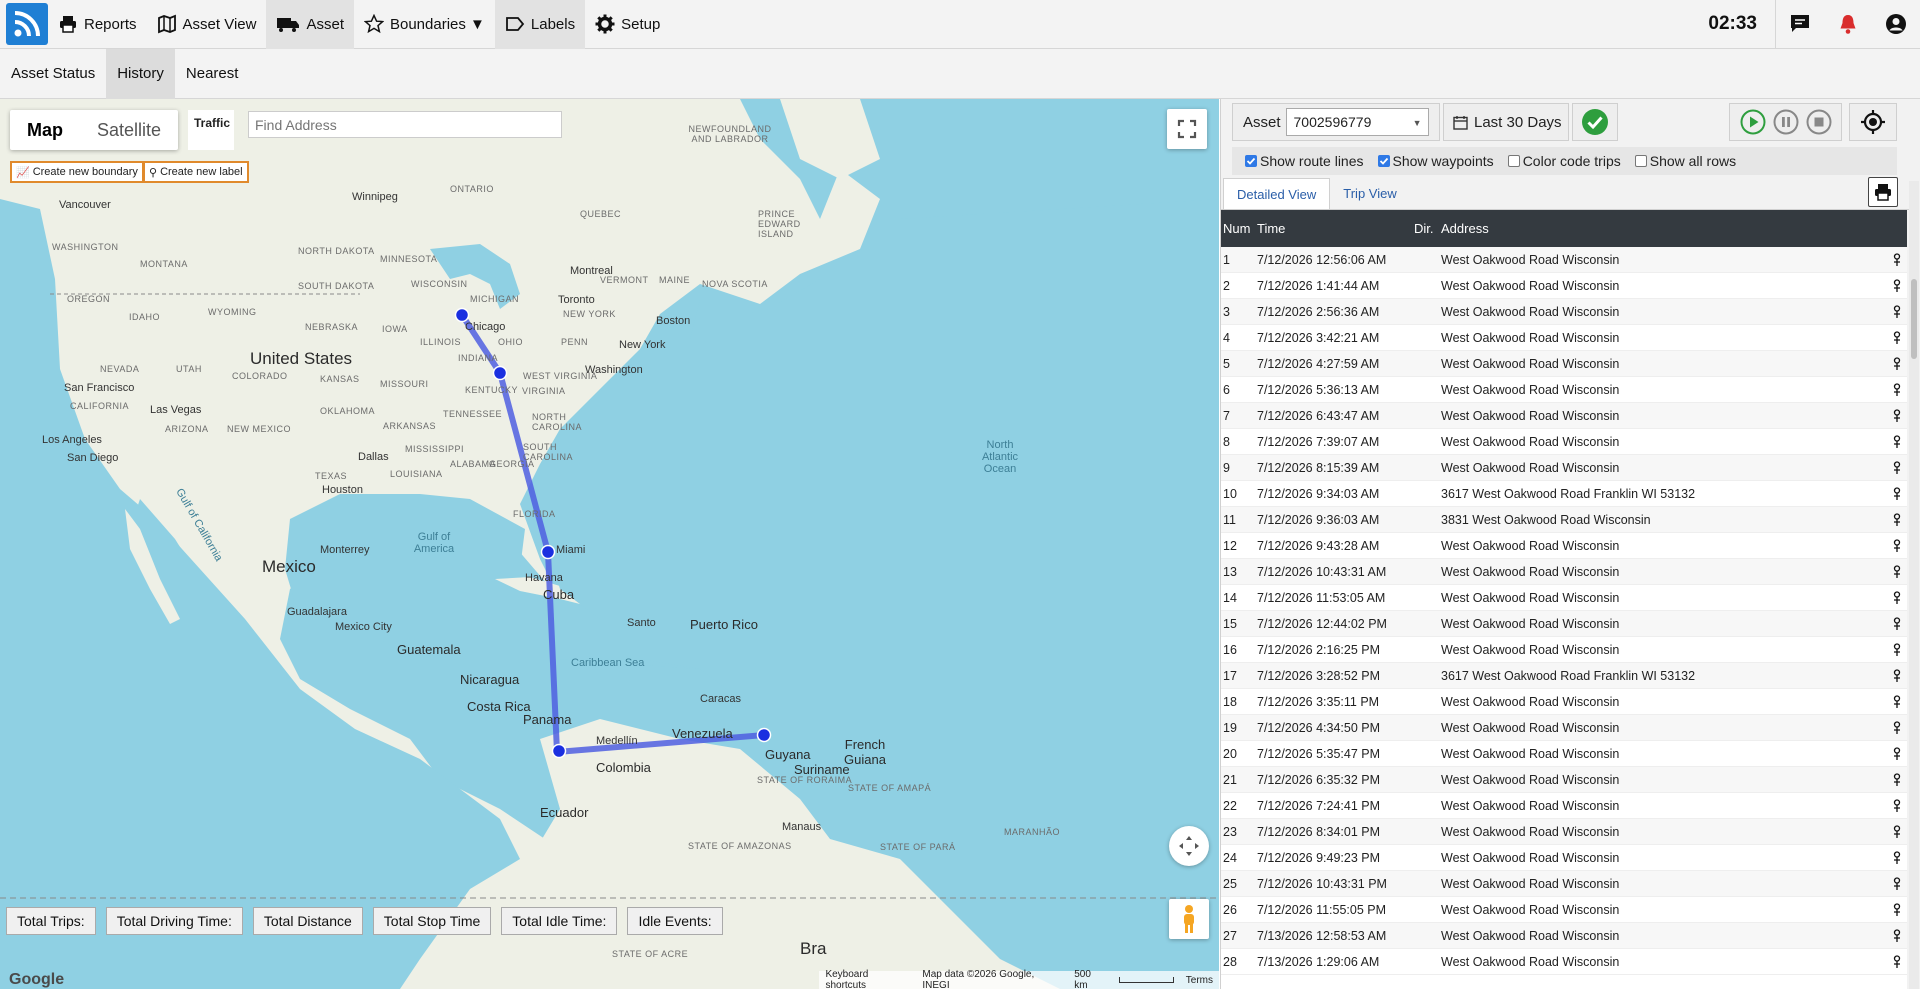 Image resolution: width=1920 pixels, height=989 pixels. Describe the element at coordinates (1199, 980) in the screenshot. I see `terms-link: Terms` at that location.